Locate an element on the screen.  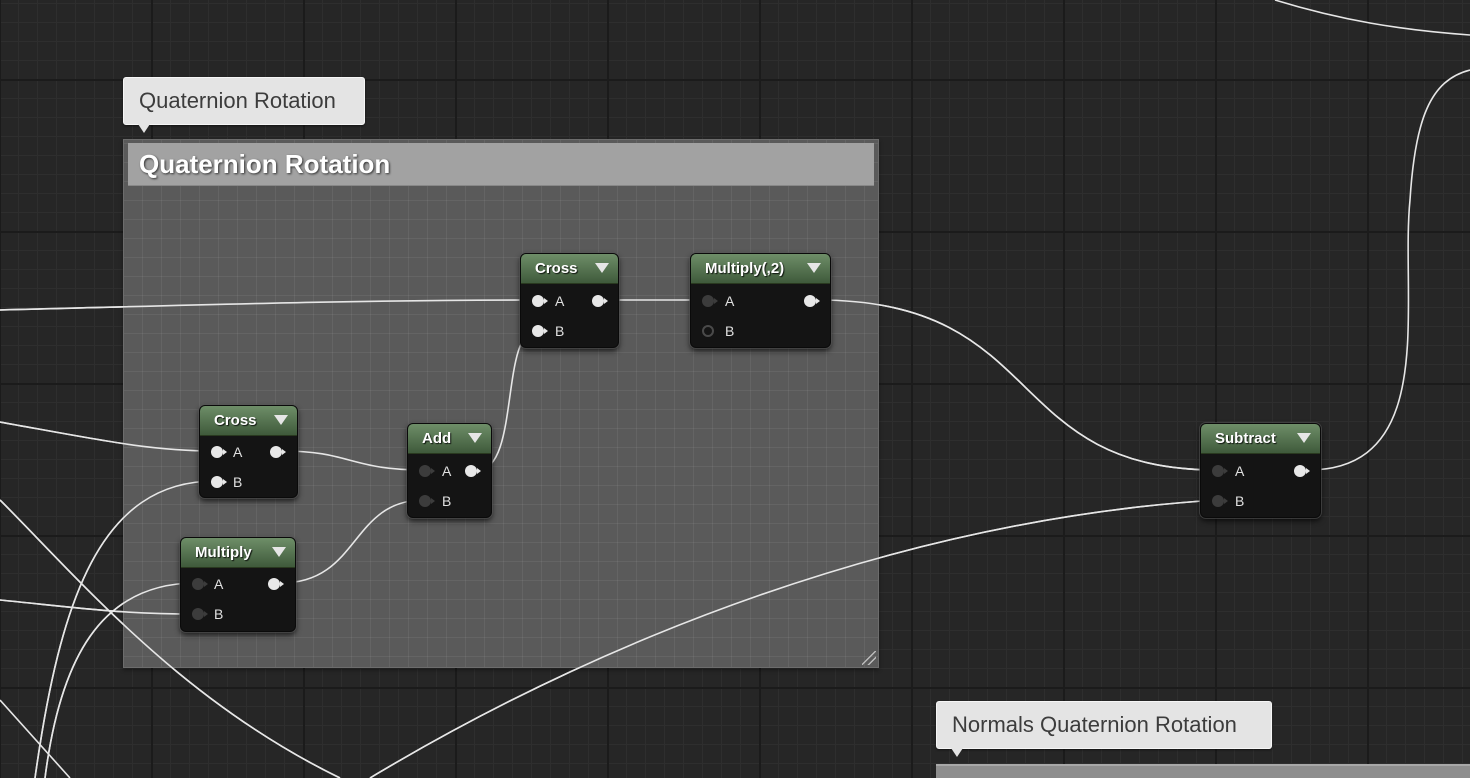
comment-bubble-normals-quaternion-rotation: Normals Quaternion Rotation is located at coordinates (1104, 729).